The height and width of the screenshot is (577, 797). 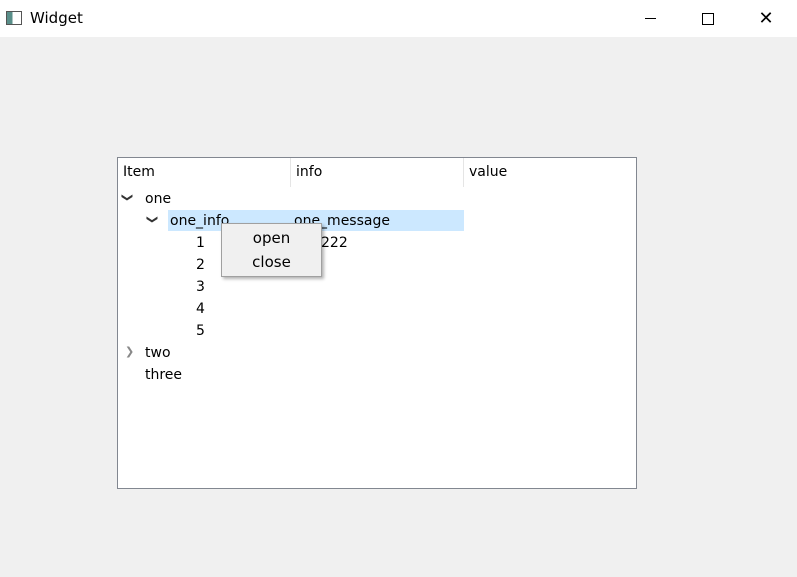 What do you see at coordinates (200, 331) in the screenshot?
I see `tree-item-5: 5` at bounding box center [200, 331].